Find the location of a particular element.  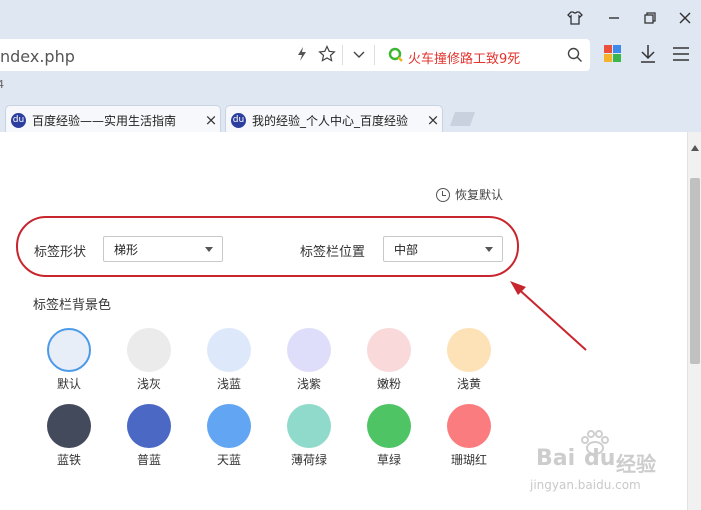

menu-icon is located at coordinates (681, 56).